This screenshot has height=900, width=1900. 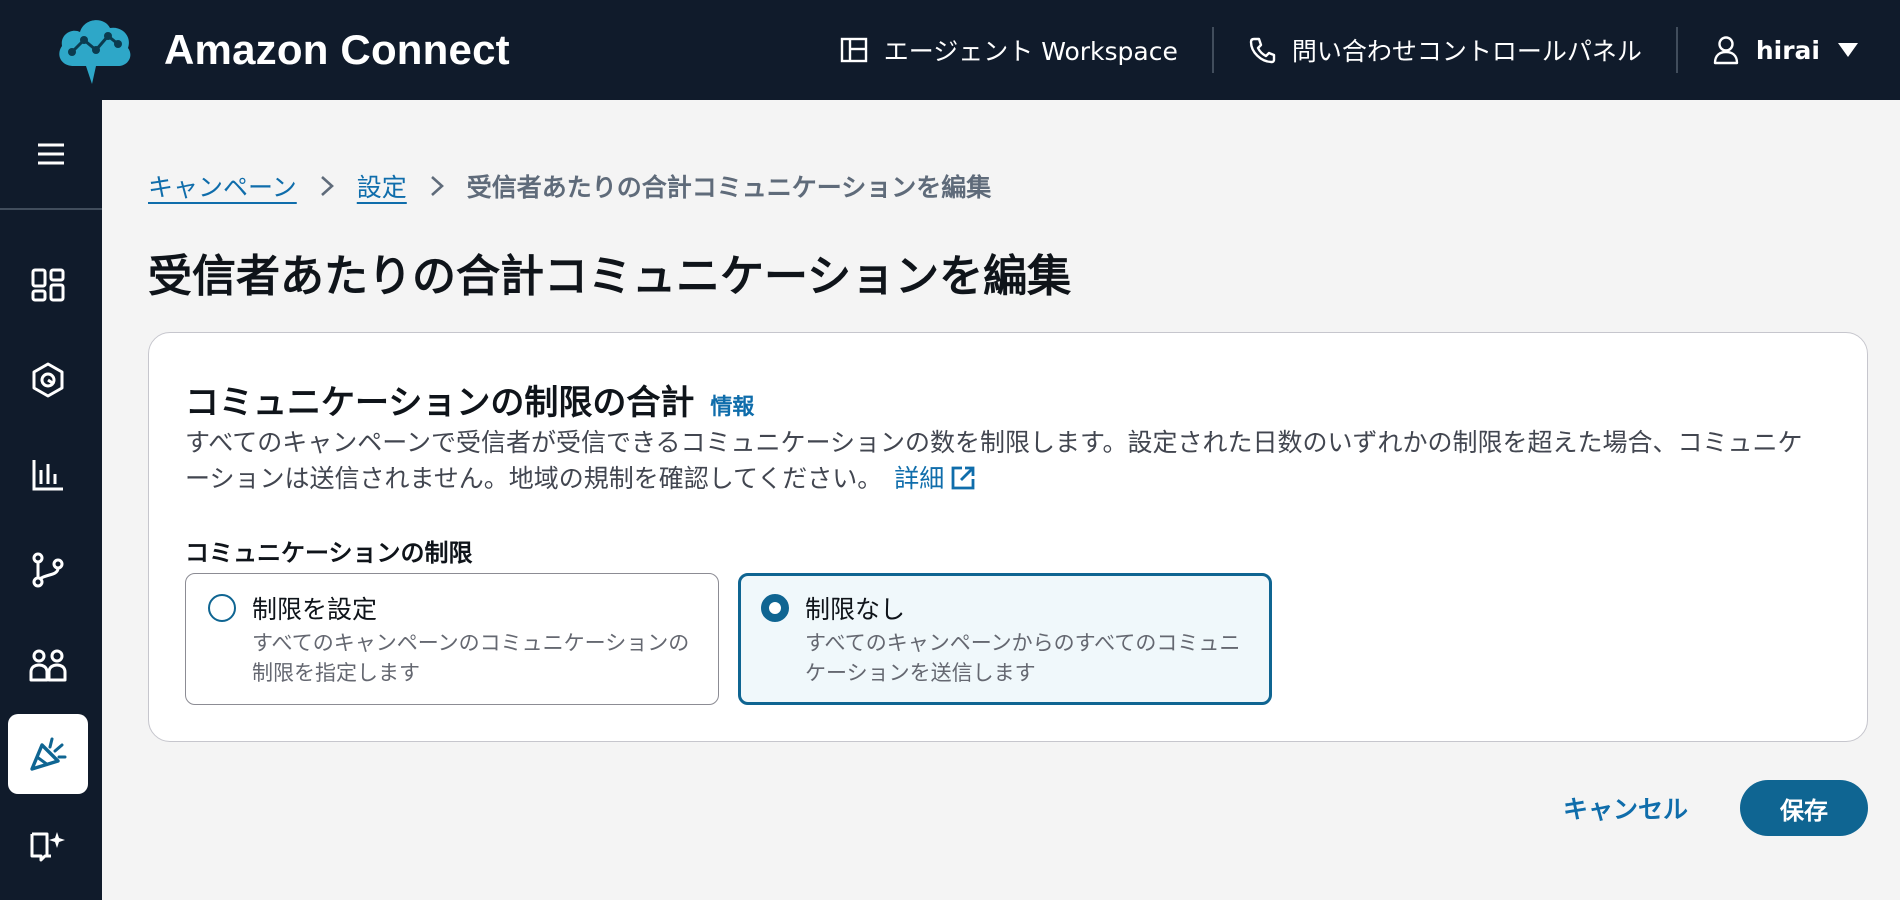 I want to click on routing-icon, so click(x=48, y=380).